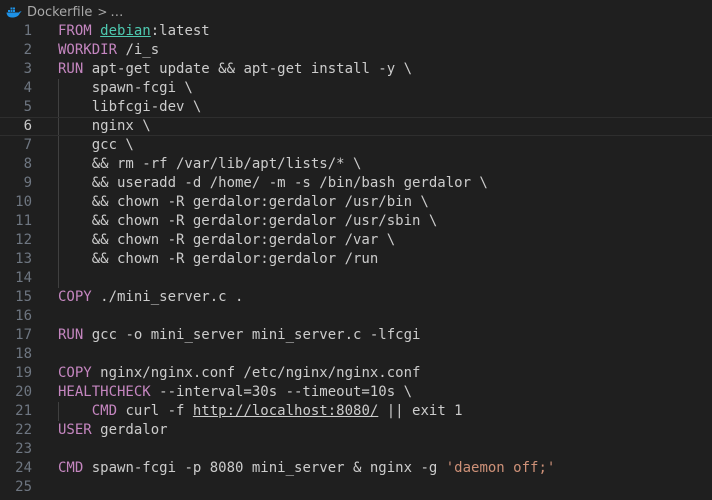 This screenshot has height=500, width=712. What do you see at coordinates (281, 392) in the screenshot?
I see `token-txt: --interval=30s --timeout=10s \` at bounding box center [281, 392].